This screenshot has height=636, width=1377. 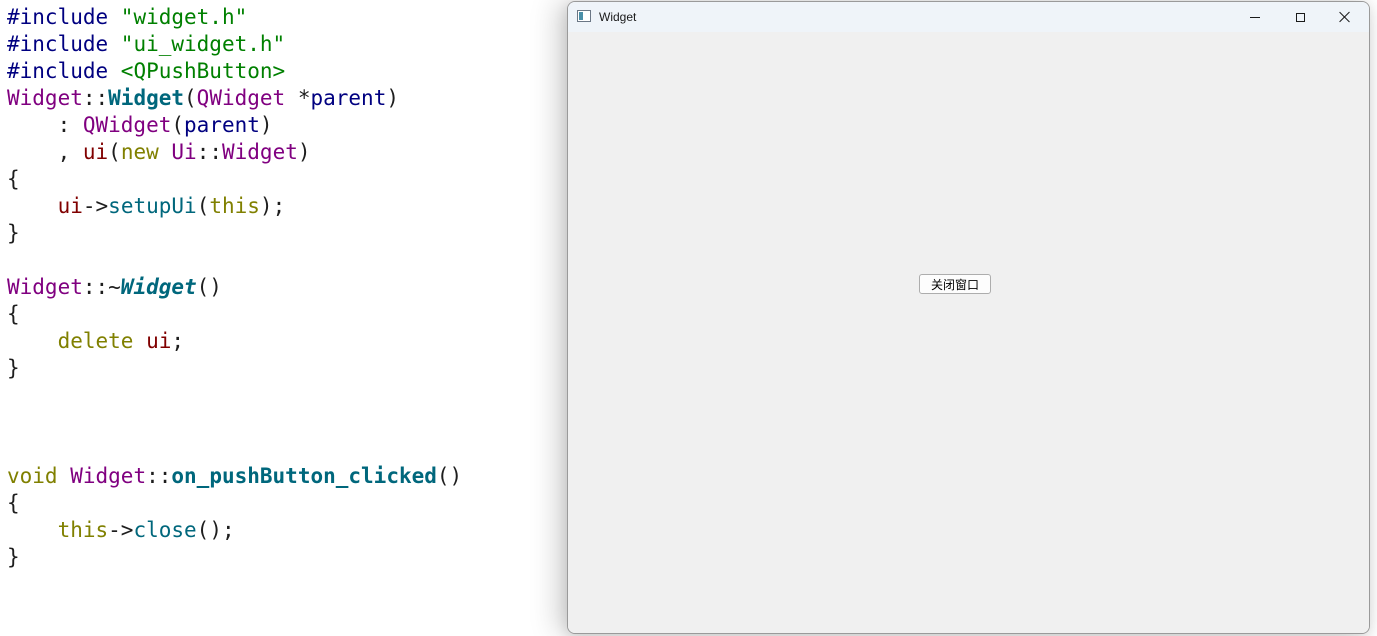 I want to click on code-token: ;, so click(x=178, y=341).